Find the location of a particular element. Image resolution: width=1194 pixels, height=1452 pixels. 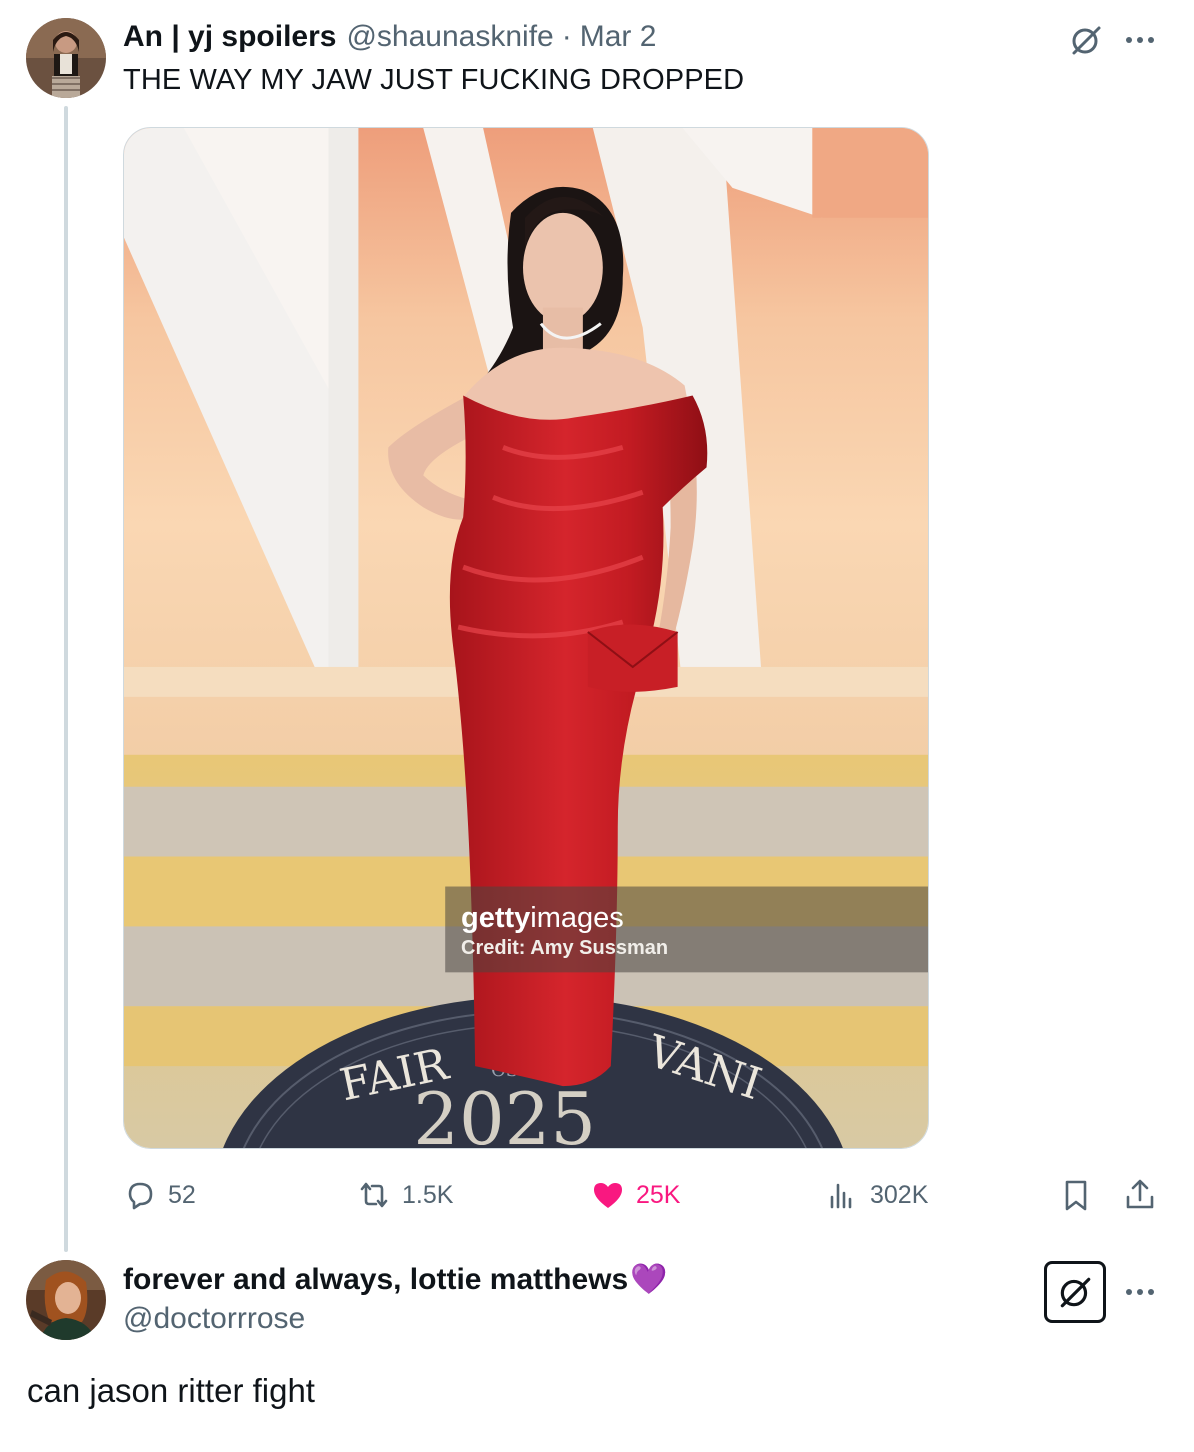

author-handle: @shaunasknife is located at coordinates (449, 37).